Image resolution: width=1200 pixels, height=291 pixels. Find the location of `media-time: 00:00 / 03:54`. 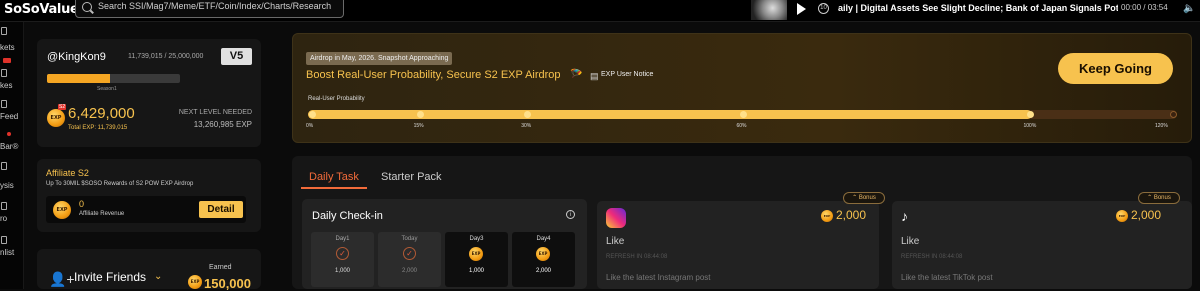

media-time: 00:00 / 03:54 is located at coordinates (1144, 7).